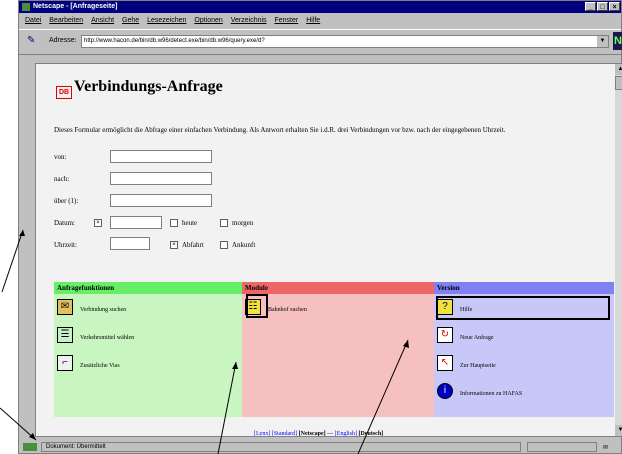 The height and width of the screenshot is (454, 622). I want to click on scroll-up-button: ▲, so click(618, 69).